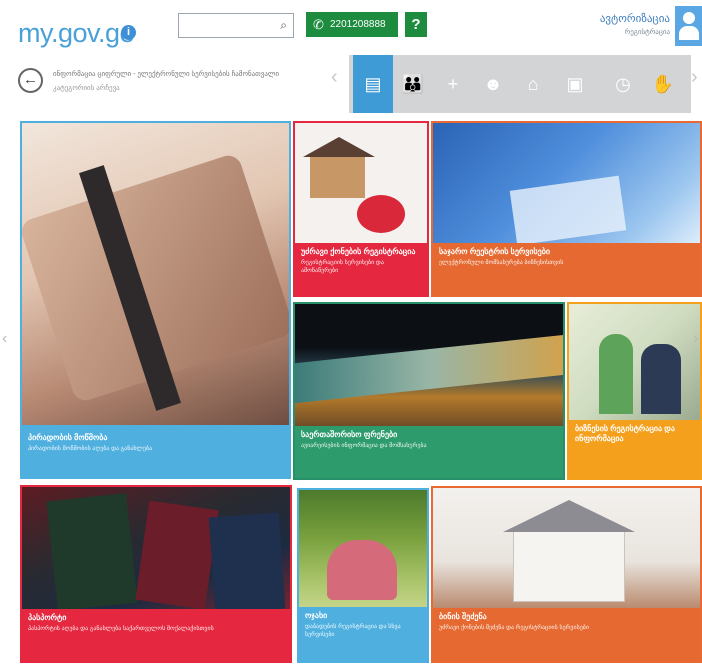 This screenshot has width=702, height=669. I want to click on tile-title: პასპორტი, so click(47, 617).